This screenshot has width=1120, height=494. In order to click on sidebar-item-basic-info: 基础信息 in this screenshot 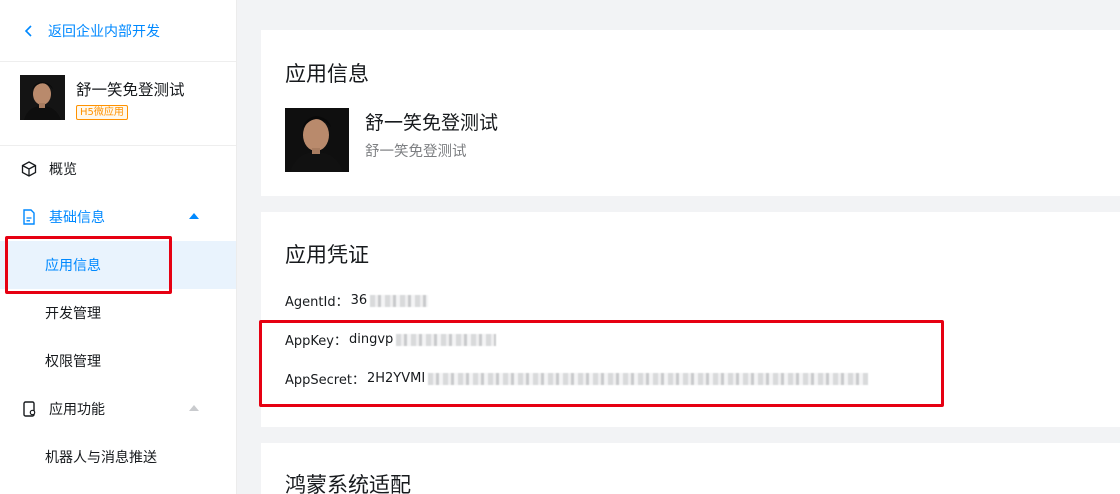, I will do `click(118, 217)`.